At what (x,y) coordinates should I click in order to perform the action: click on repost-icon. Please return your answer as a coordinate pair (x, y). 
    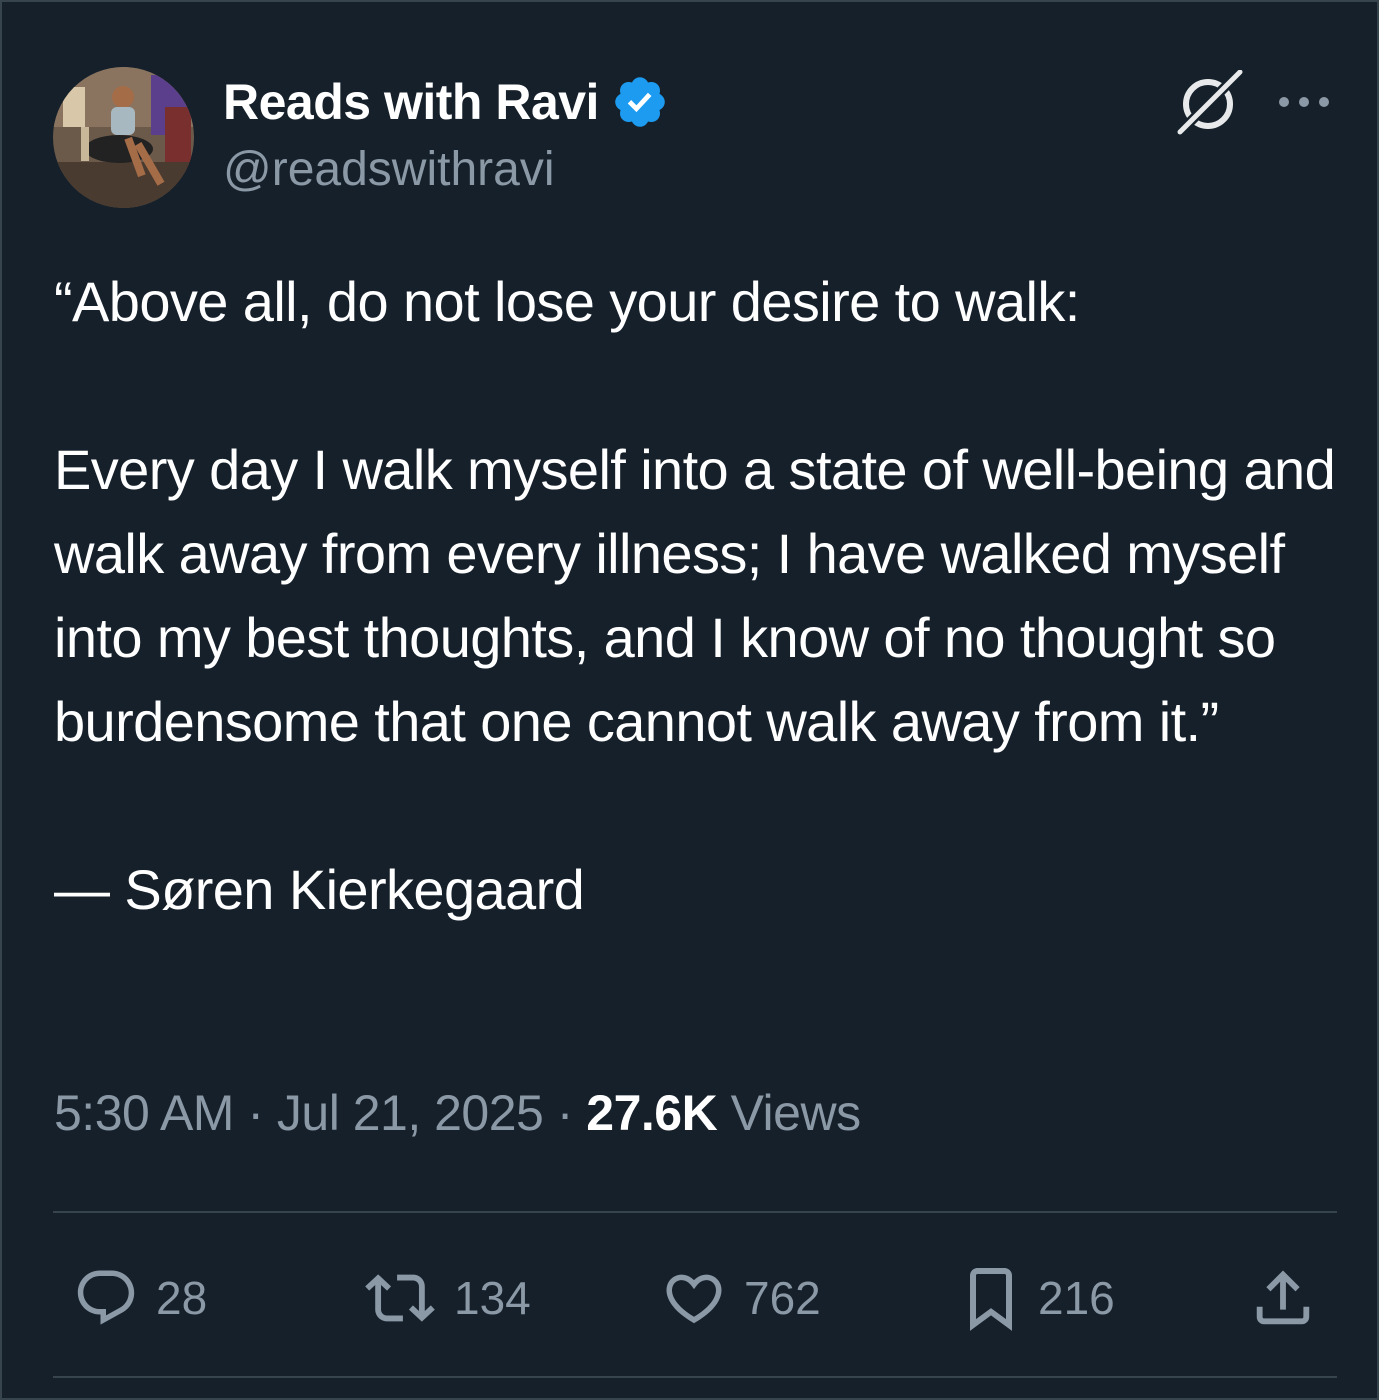
    Looking at the image, I should click on (400, 1298).